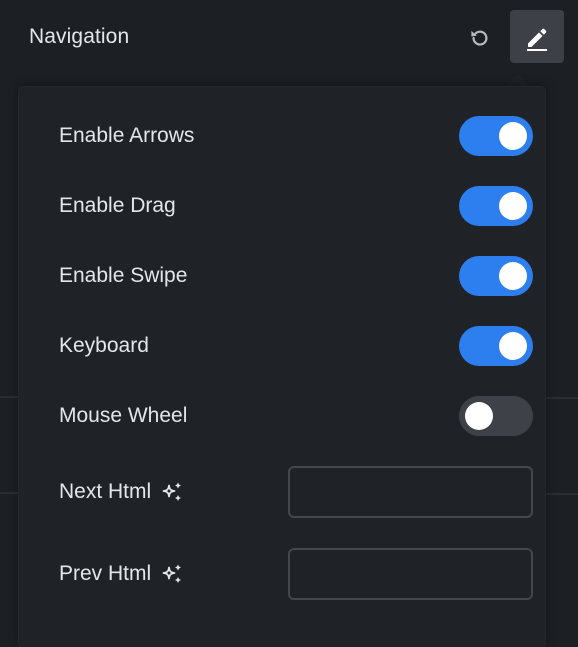 This screenshot has width=578, height=647. I want to click on setting-label: Next Html, so click(105, 491).